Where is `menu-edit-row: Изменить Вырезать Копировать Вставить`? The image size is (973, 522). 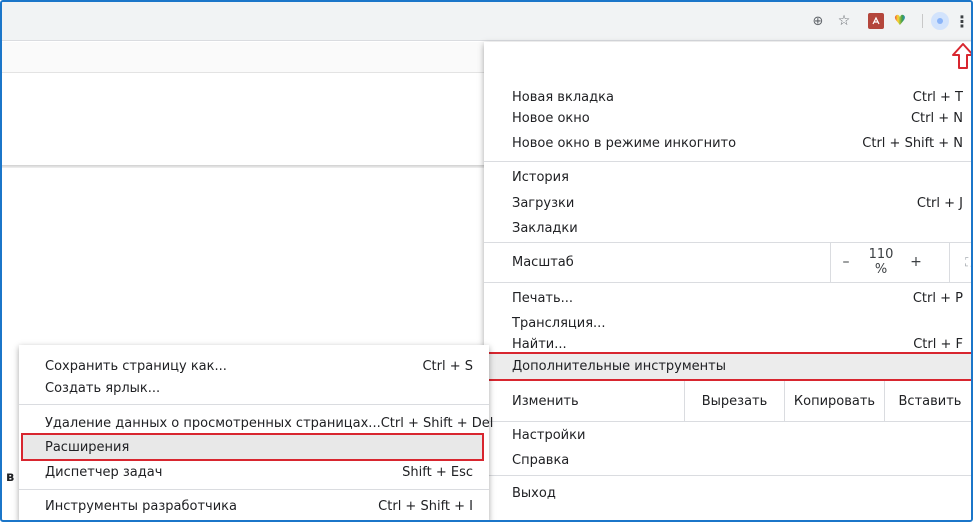 menu-edit-row: Изменить Вырезать Копировать Вставить is located at coordinates (727, 401).